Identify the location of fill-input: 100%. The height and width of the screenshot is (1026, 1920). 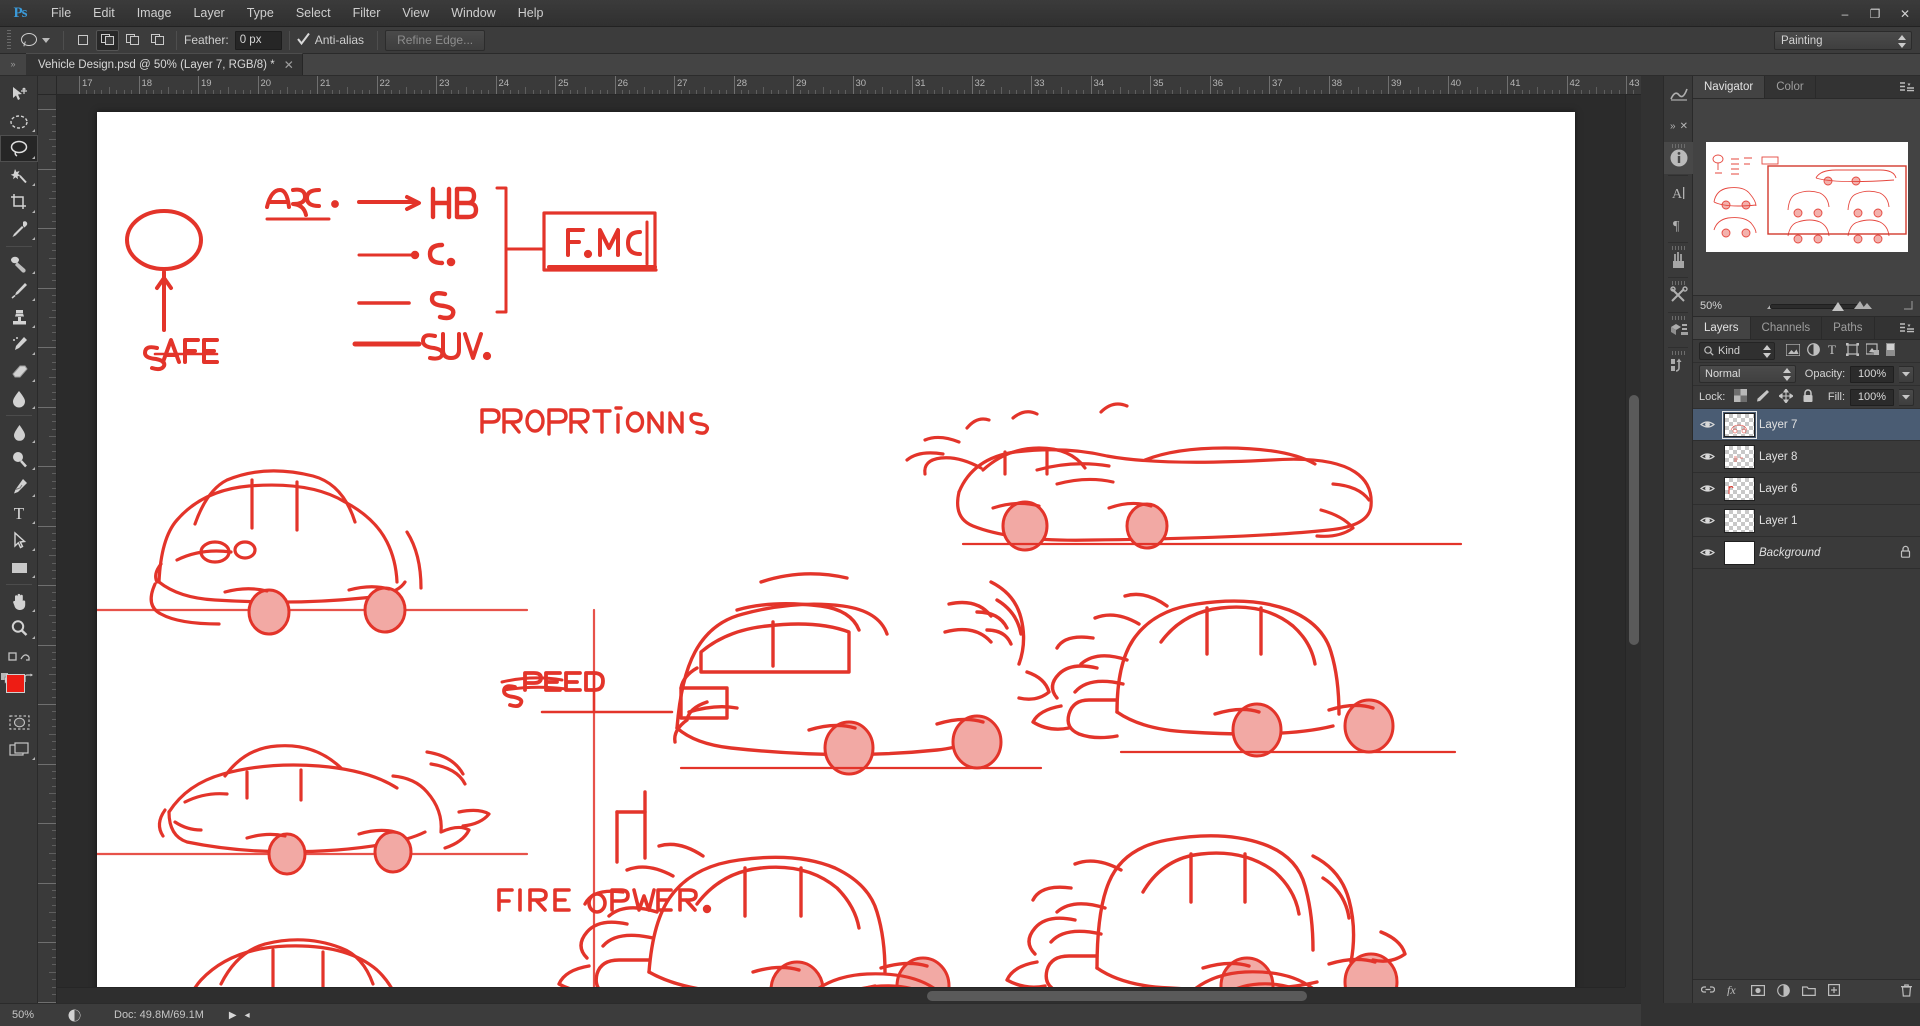
(1872, 397).